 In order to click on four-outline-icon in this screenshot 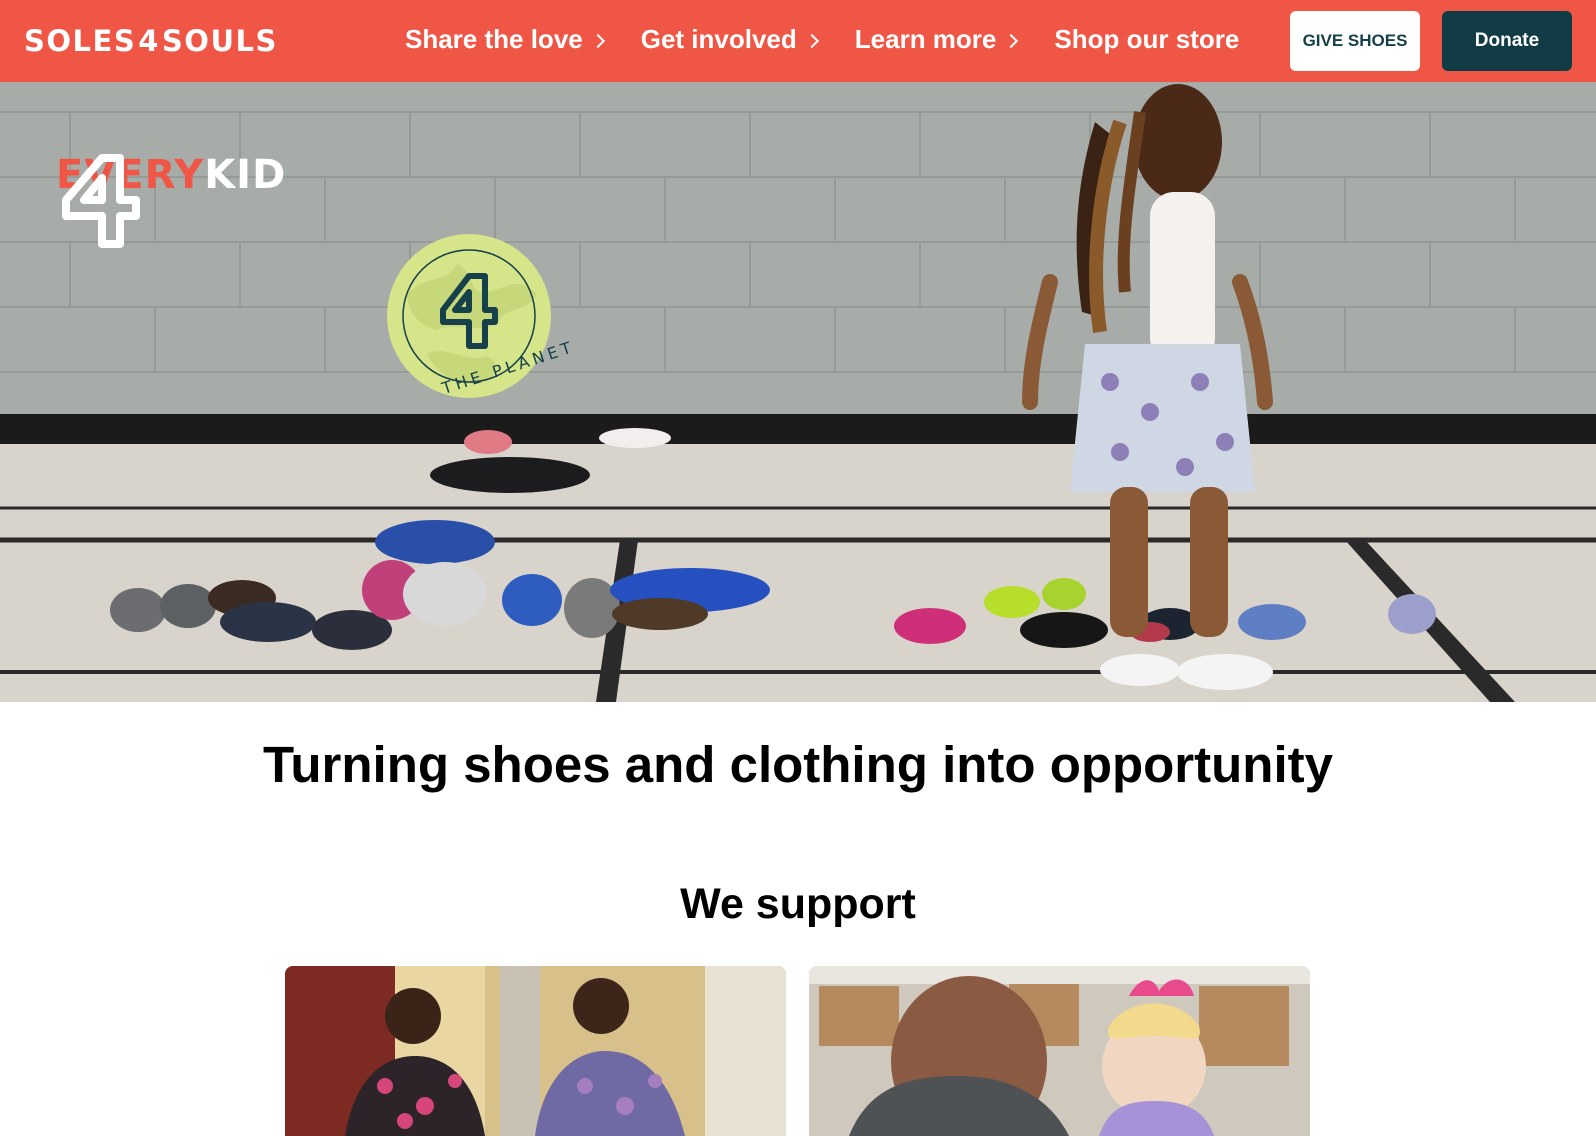, I will do `click(101, 201)`.